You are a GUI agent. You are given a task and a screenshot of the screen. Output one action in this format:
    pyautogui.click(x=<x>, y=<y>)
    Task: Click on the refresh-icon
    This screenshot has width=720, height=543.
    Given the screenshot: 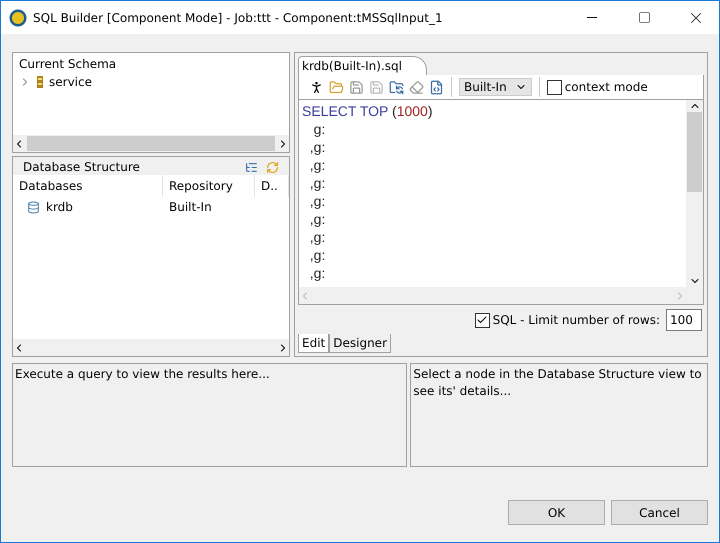 What is the action you would take?
    pyautogui.click(x=272, y=167)
    